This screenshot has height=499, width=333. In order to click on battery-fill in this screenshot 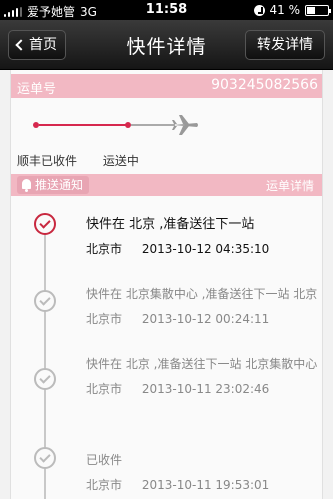, I will do `click(311, 10)`.